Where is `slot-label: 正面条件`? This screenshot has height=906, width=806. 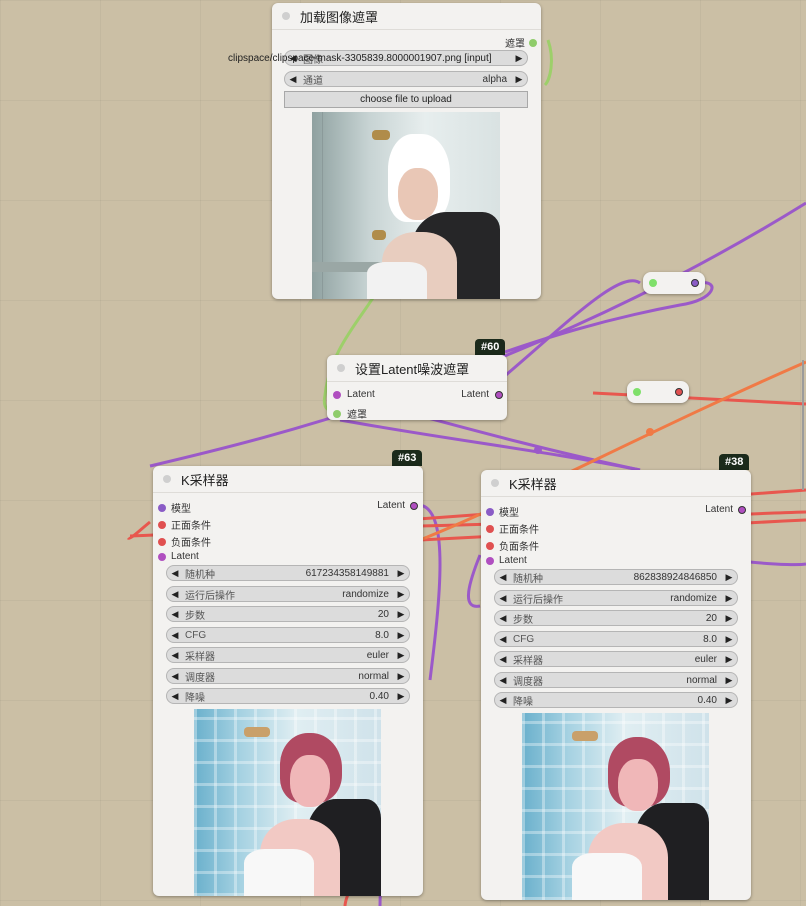 slot-label: 正面条件 is located at coordinates (191, 526).